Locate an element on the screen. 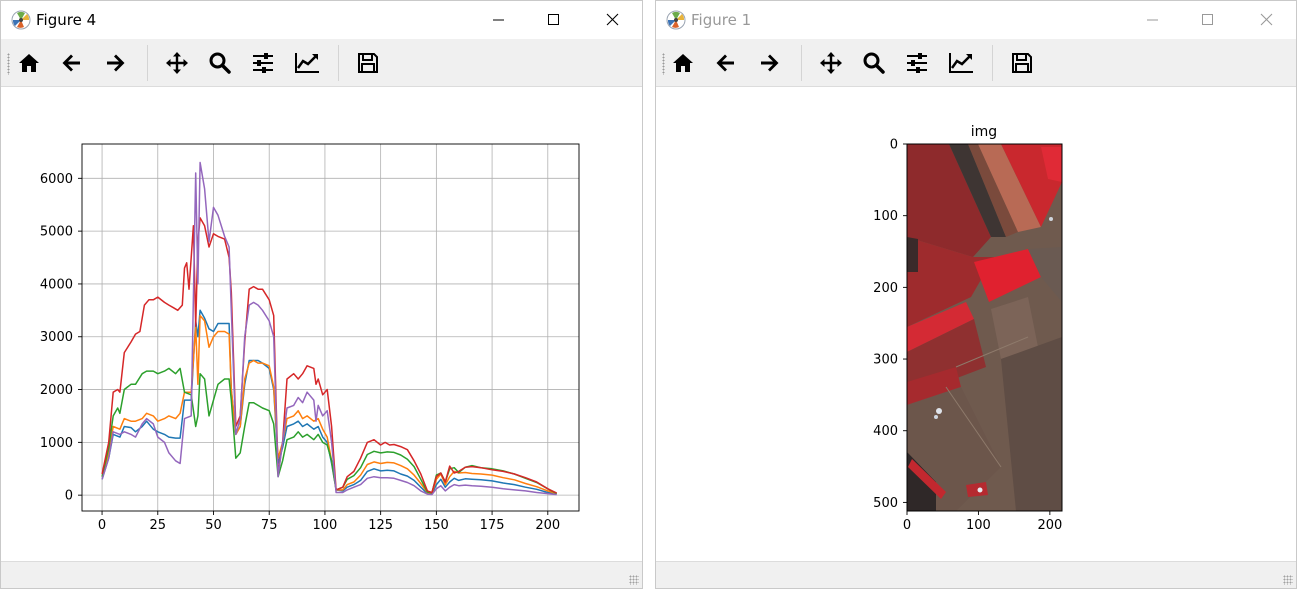 This screenshot has width=1297, height=589. window-title: Figure 1 is located at coordinates (721, 20).